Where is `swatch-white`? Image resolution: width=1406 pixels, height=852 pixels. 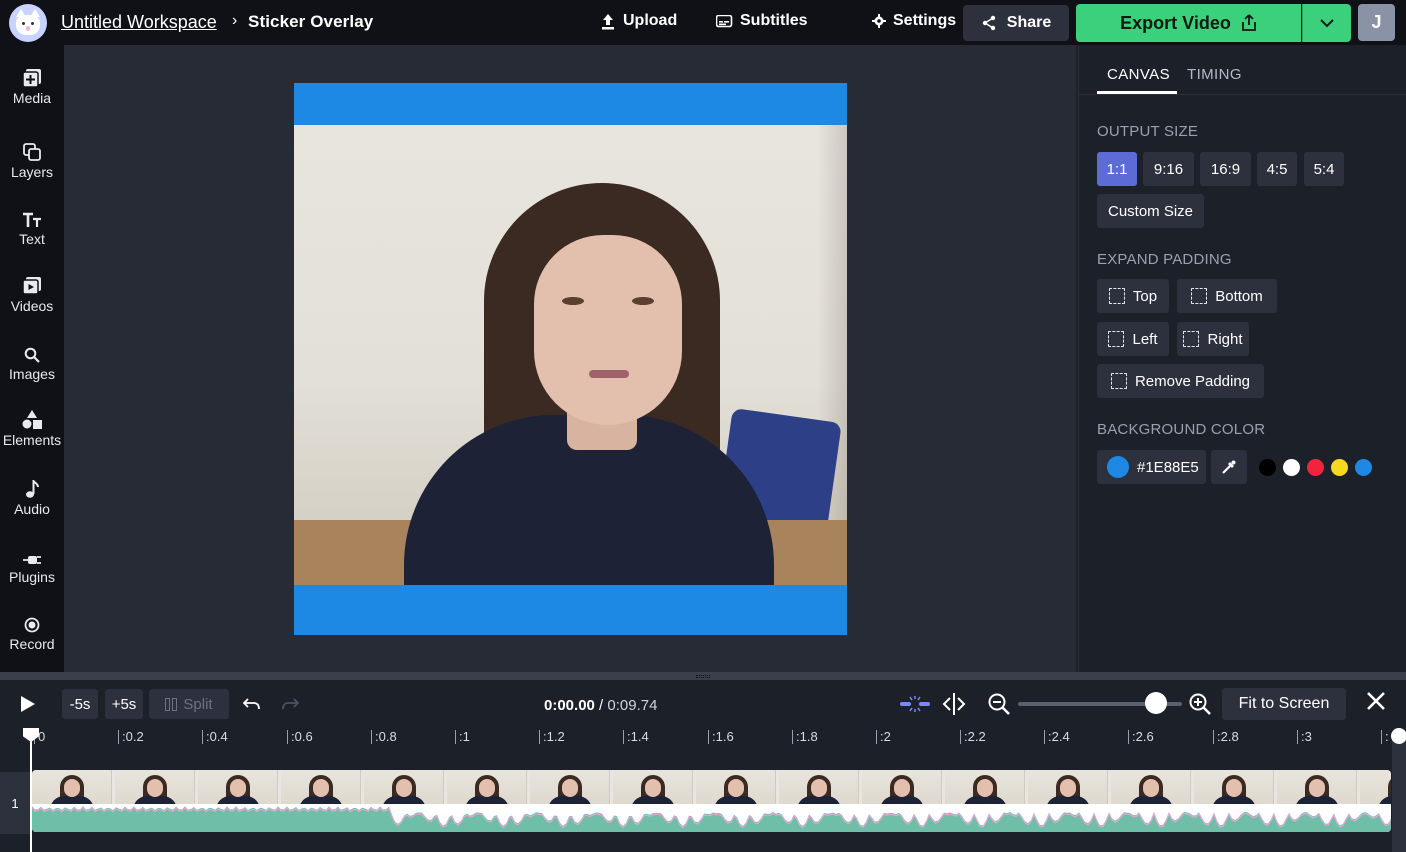
swatch-white is located at coordinates (1291, 467).